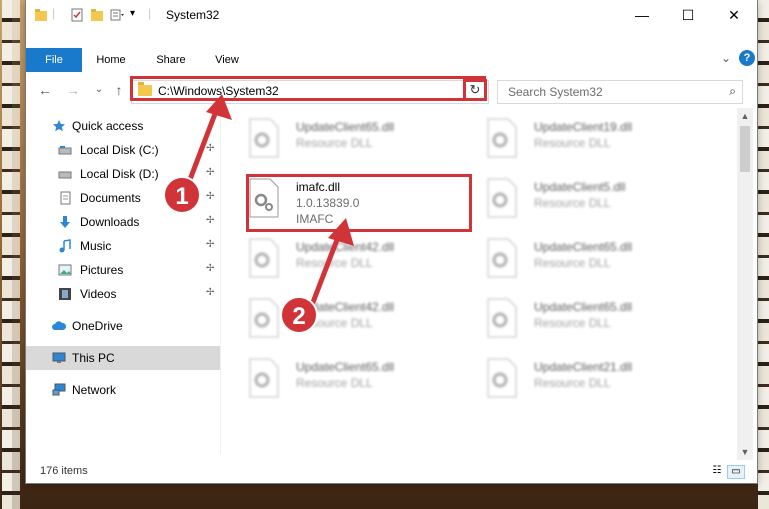  Describe the element at coordinates (59, 325) in the screenshot. I see `cloud-icon` at that location.